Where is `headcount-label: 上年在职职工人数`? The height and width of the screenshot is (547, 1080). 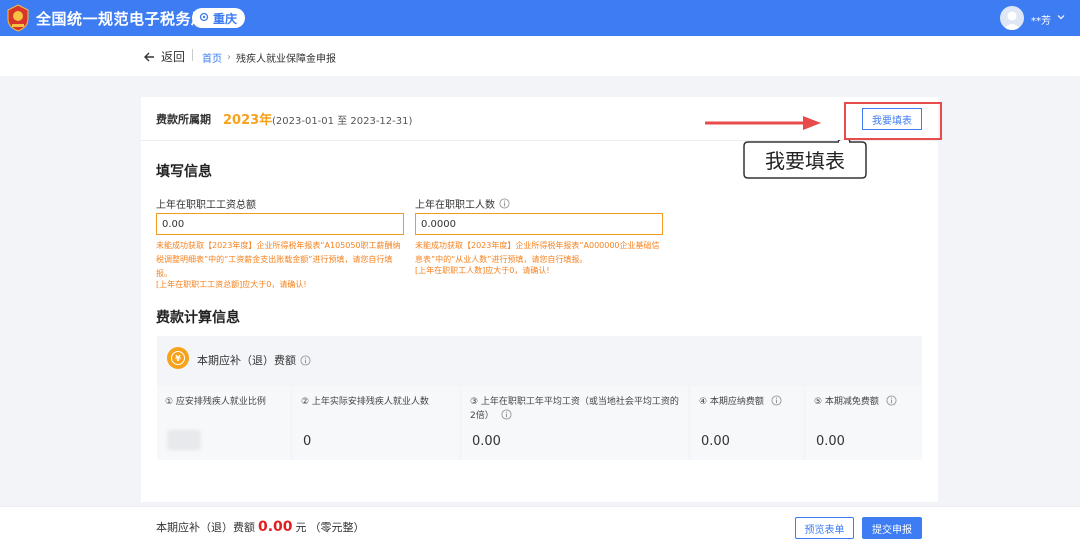
headcount-label: 上年在职职工人数 is located at coordinates (462, 203).